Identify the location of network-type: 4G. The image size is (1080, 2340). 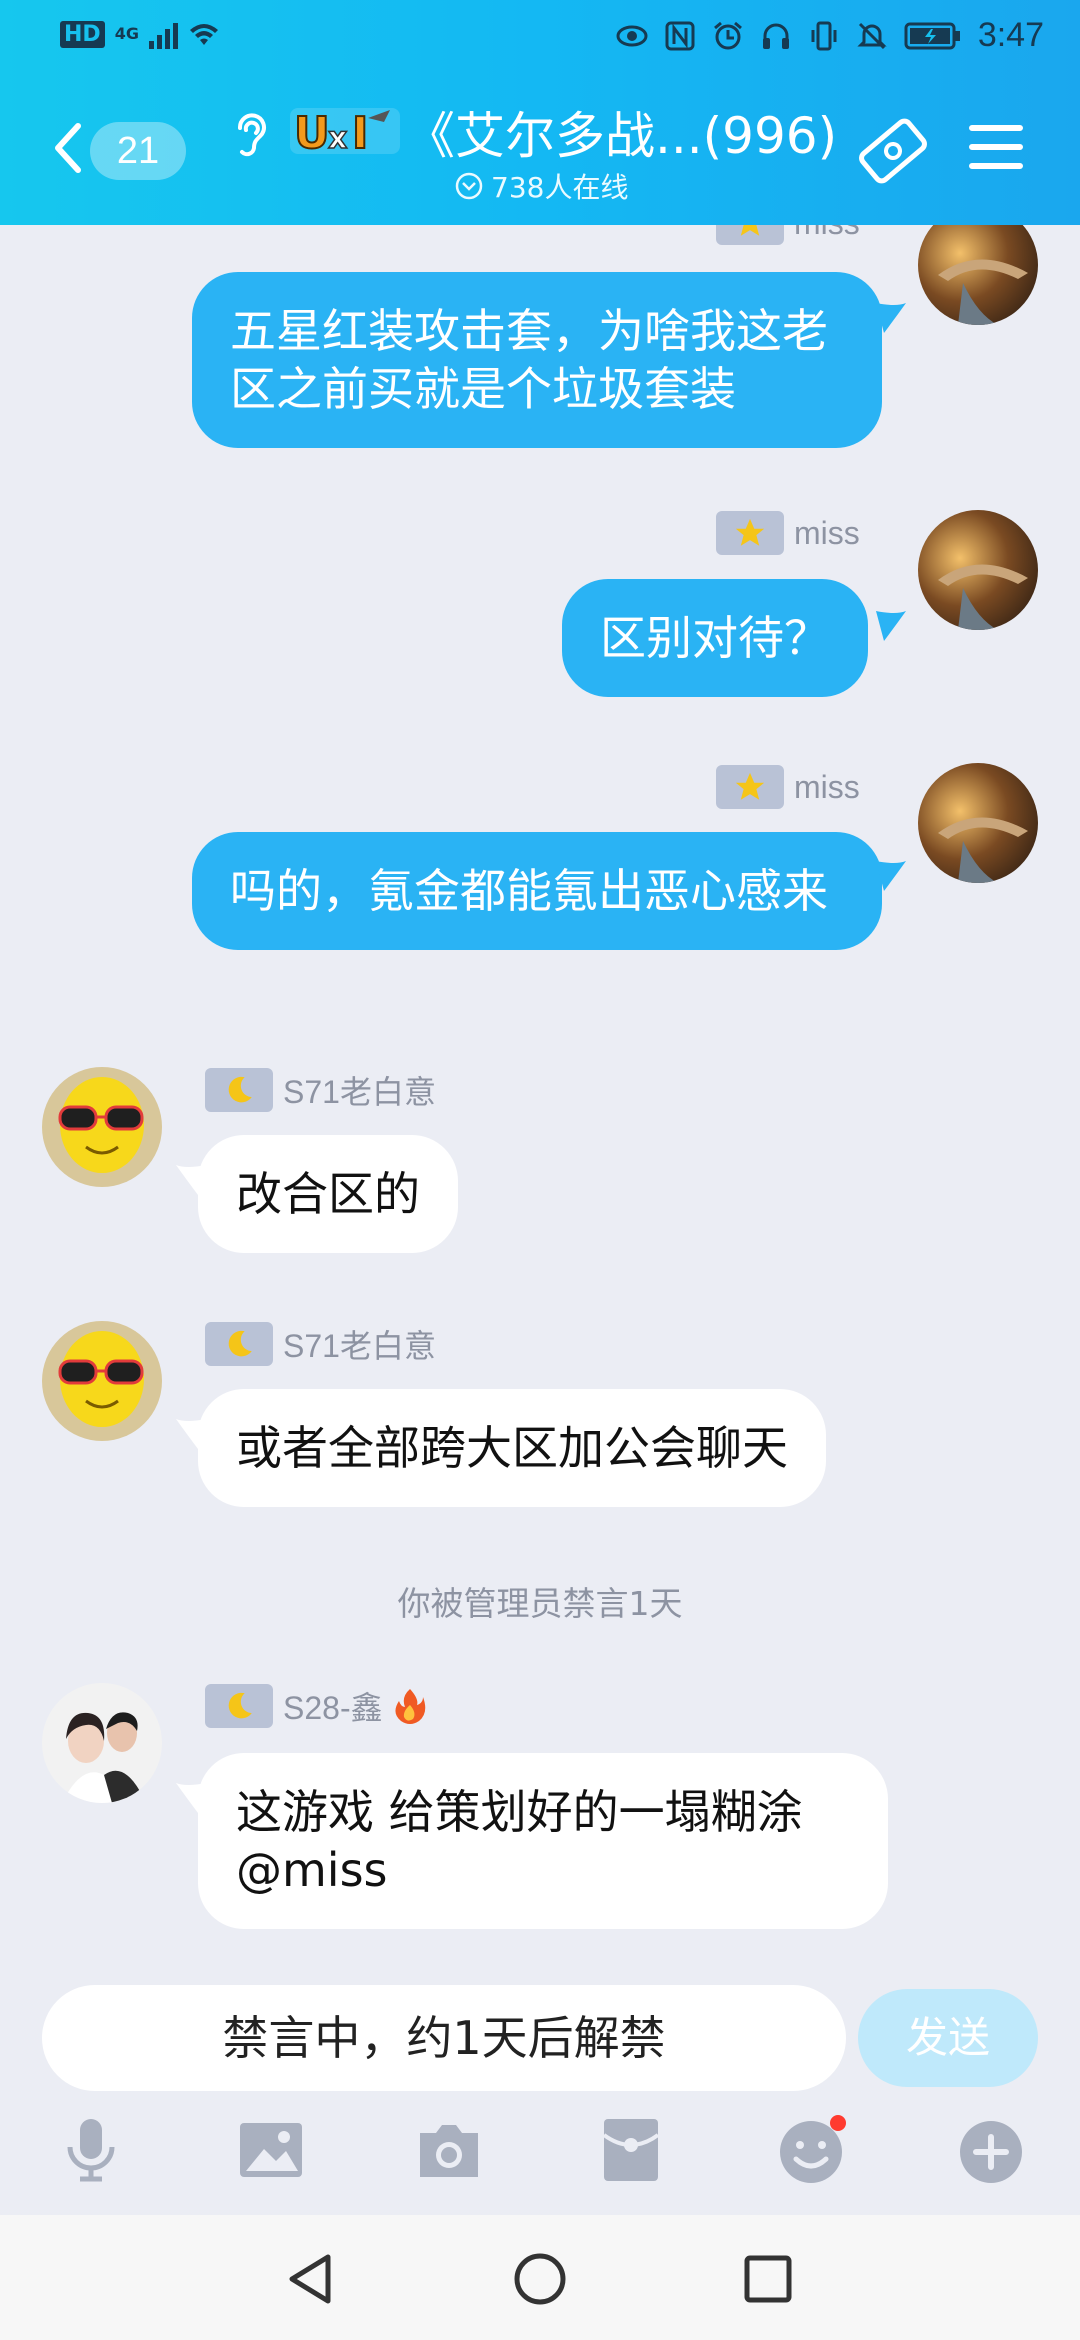
(126, 33).